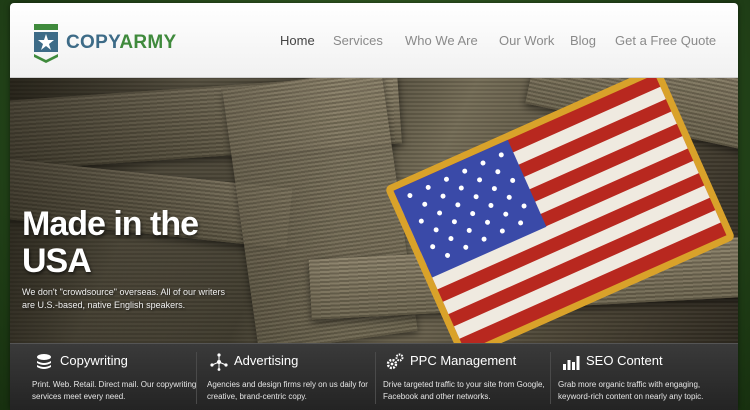 This screenshot has height=410, width=750. Describe the element at coordinates (358, 40) in the screenshot. I see `nav-services: Services` at that location.